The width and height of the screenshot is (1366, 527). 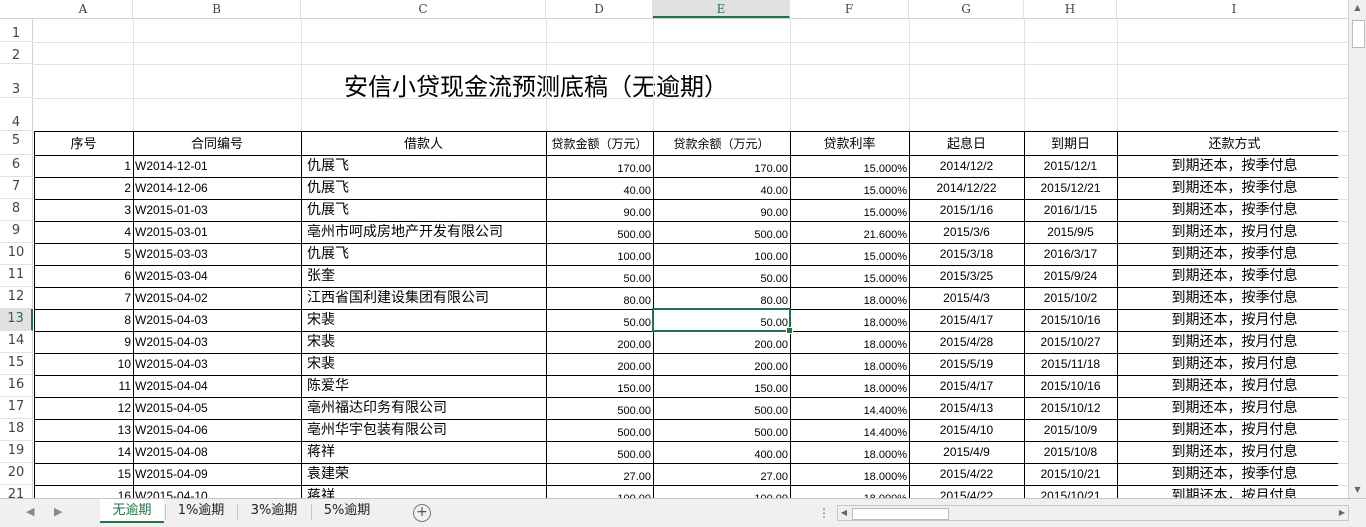 I want to click on table-header-cell: 贷款金额（万元）, so click(x=599, y=143).